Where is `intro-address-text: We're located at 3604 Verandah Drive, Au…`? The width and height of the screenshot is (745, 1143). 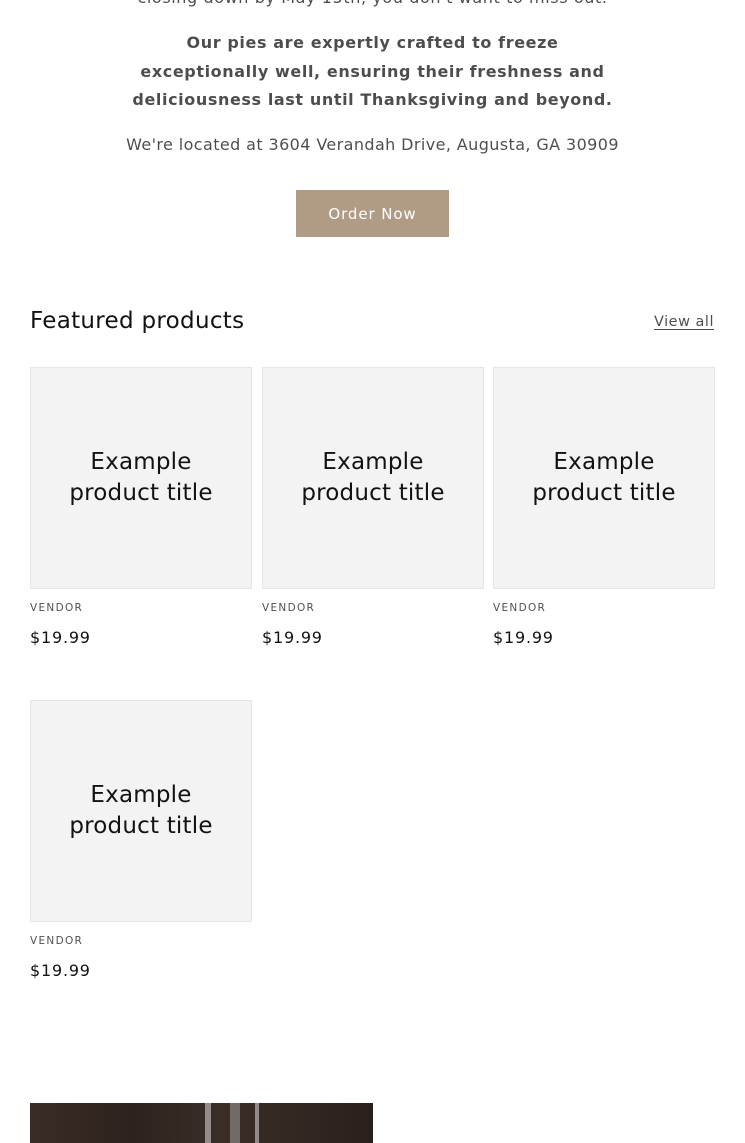 intro-address-text: We're located at 3604 Verandah Drive, Au… is located at coordinates (372, 144).